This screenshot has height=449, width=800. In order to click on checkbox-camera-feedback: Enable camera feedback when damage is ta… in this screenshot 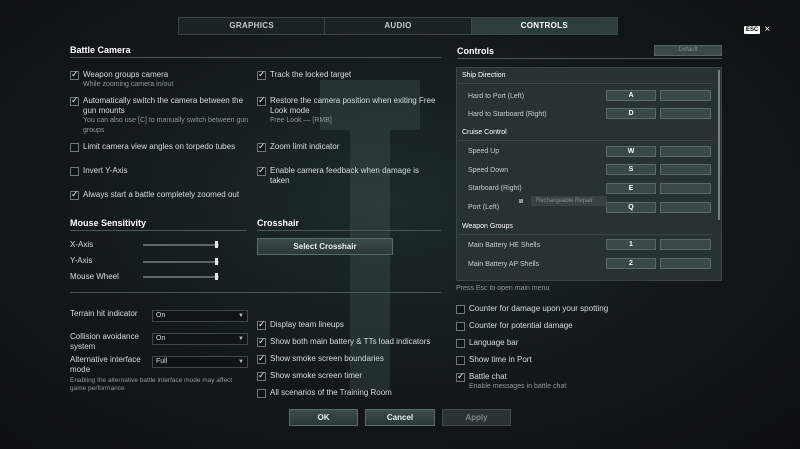, I will do `click(347, 175)`.